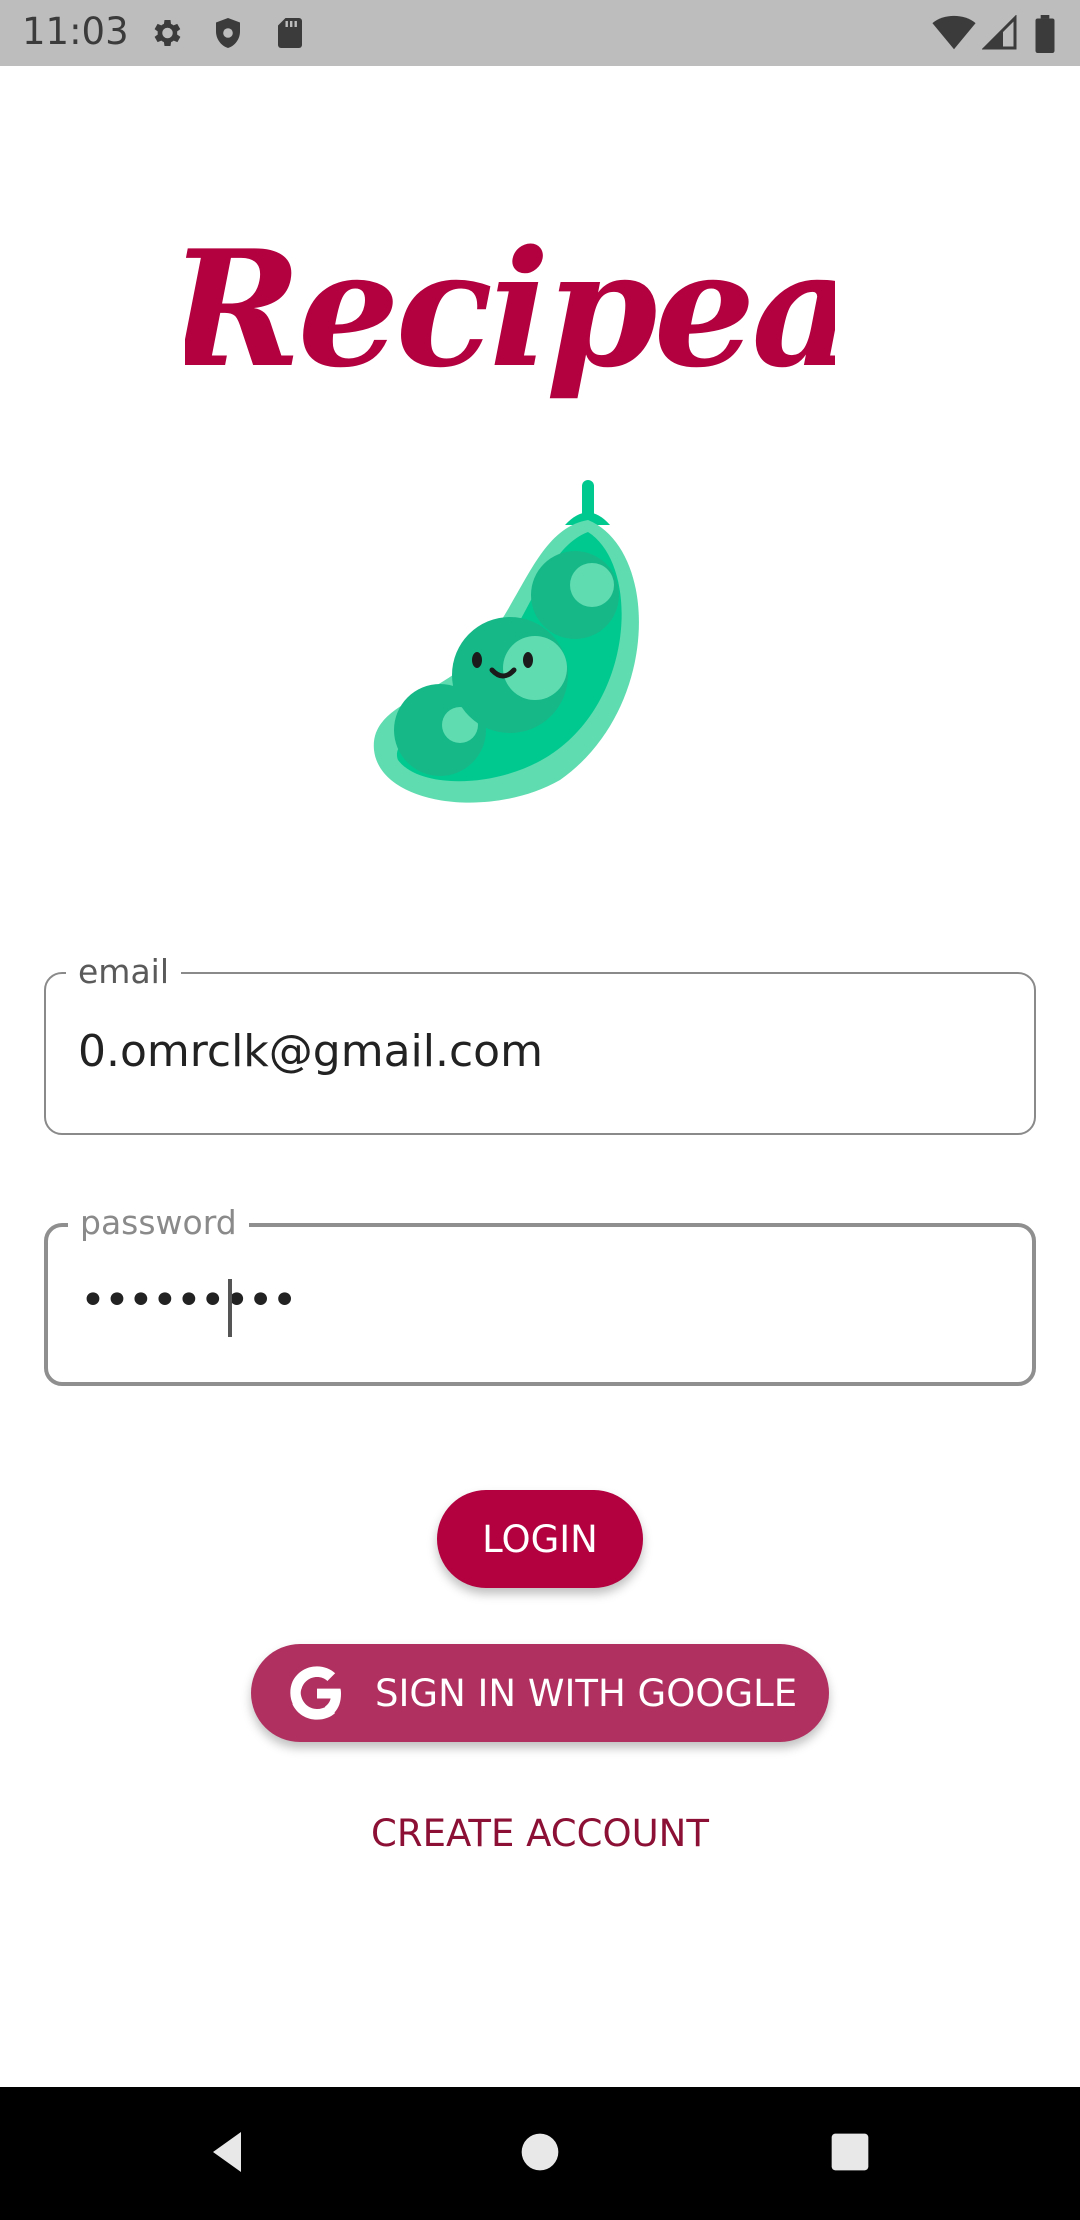  Describe the element at coordinates (229, 2152) in the screenshot. I see `back-icon` at that location.